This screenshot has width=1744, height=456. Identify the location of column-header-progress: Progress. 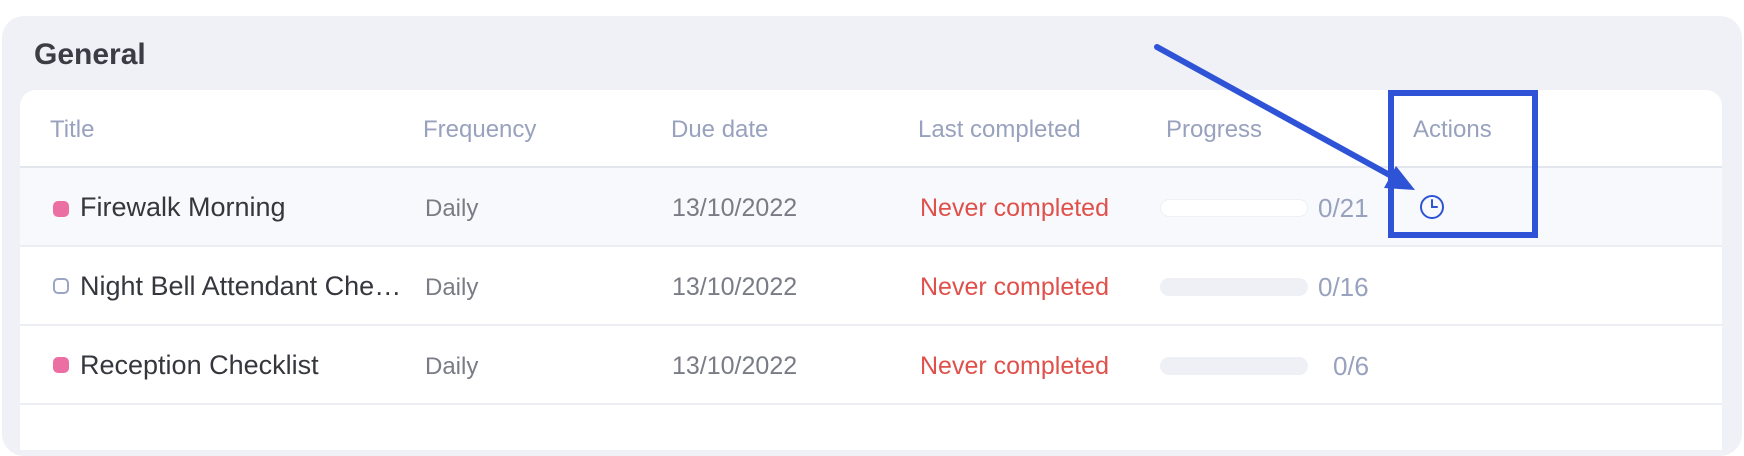
(1214, 130).